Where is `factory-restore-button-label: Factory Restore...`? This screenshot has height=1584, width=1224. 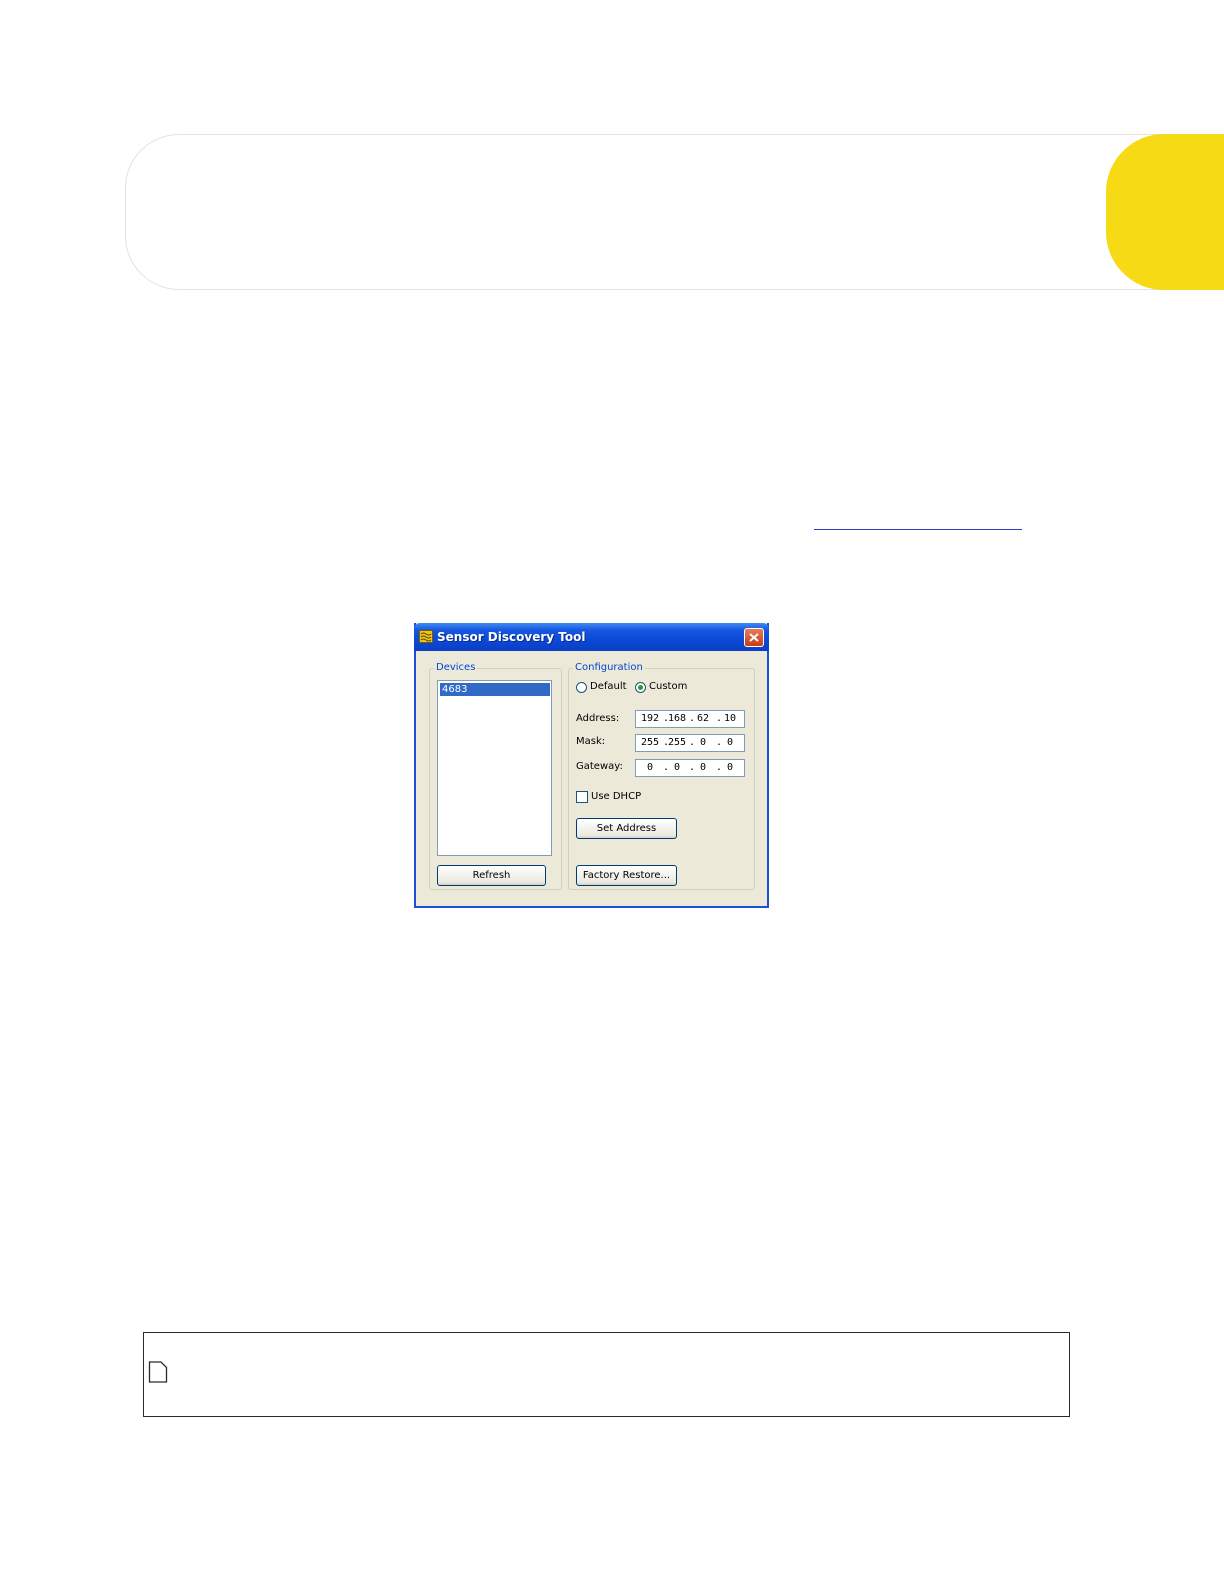
factory-restore-button-label: Factory Restore... is located at coordinates (626, 875).